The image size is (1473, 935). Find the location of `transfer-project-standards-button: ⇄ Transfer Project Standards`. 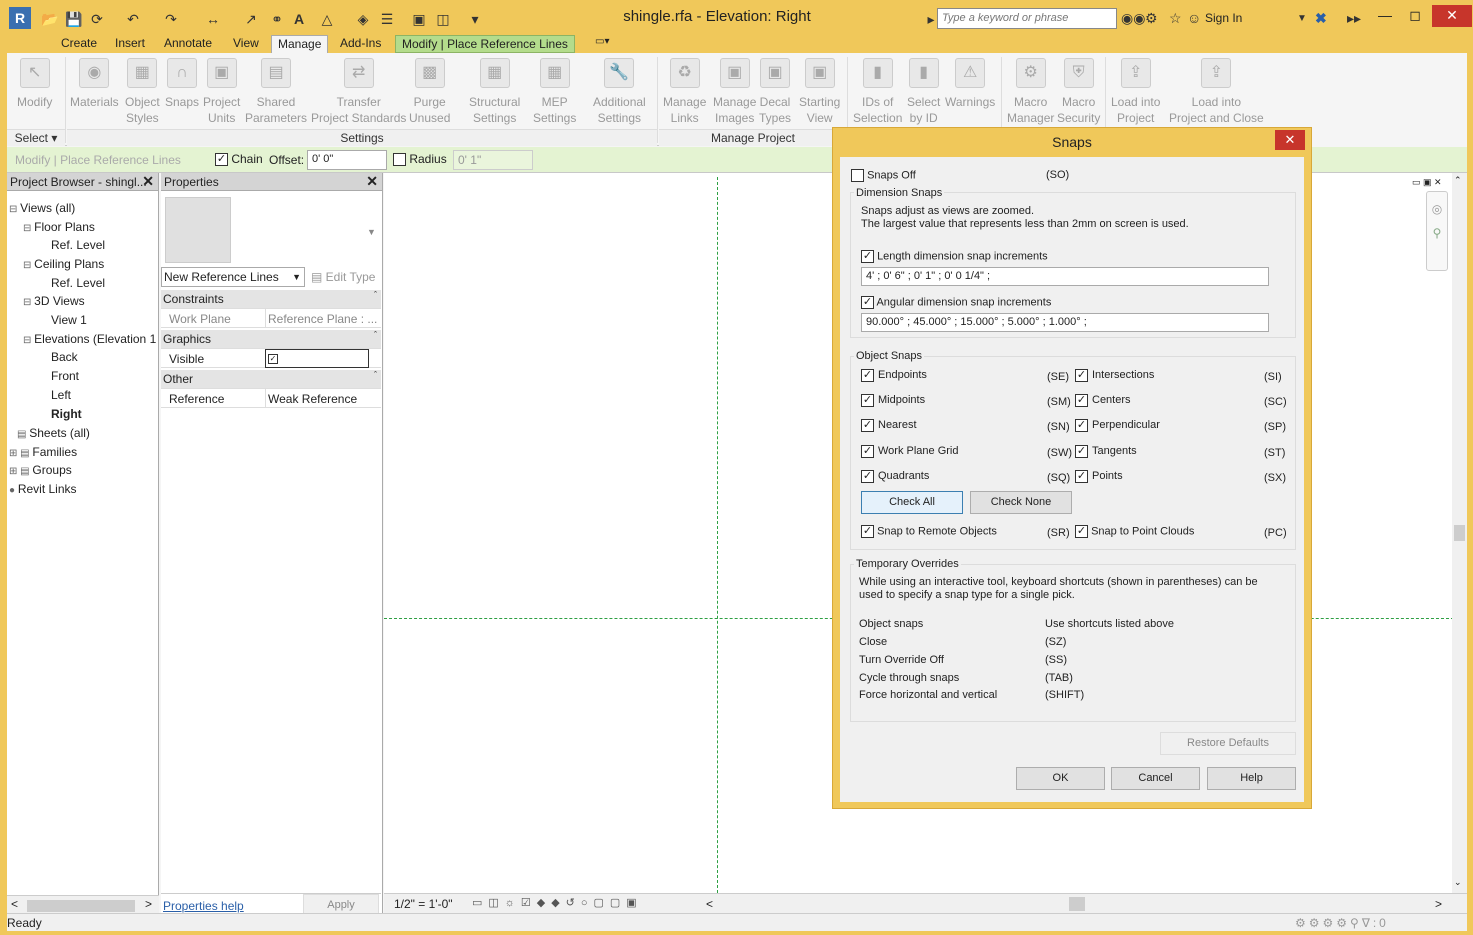

transfer-project-standards-button: ⇄ Transfer Project Standards is located at coordinates (358, 90).